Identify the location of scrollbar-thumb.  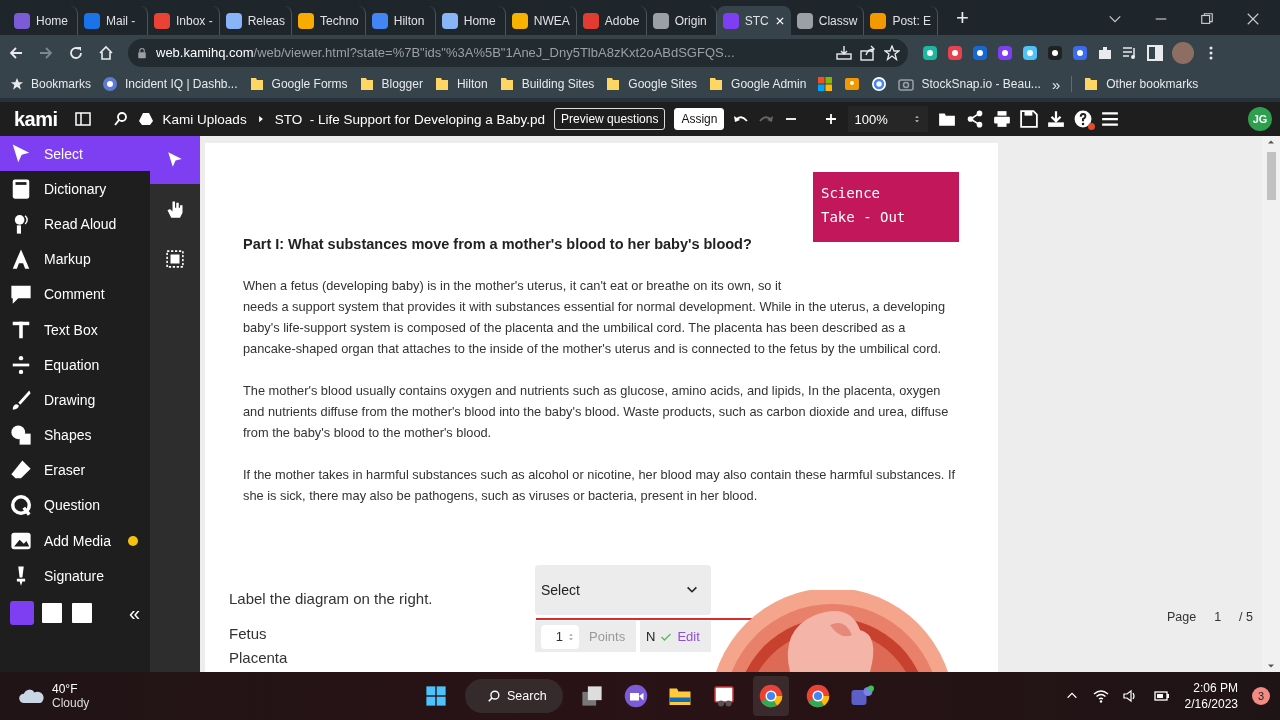
(1271, 176).